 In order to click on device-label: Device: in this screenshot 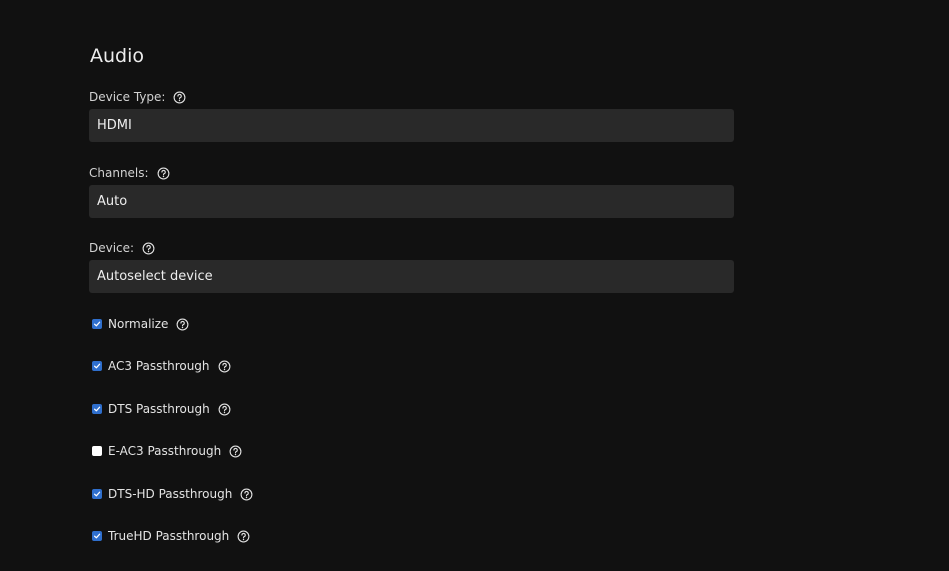, I will do `click(122, 248)`.